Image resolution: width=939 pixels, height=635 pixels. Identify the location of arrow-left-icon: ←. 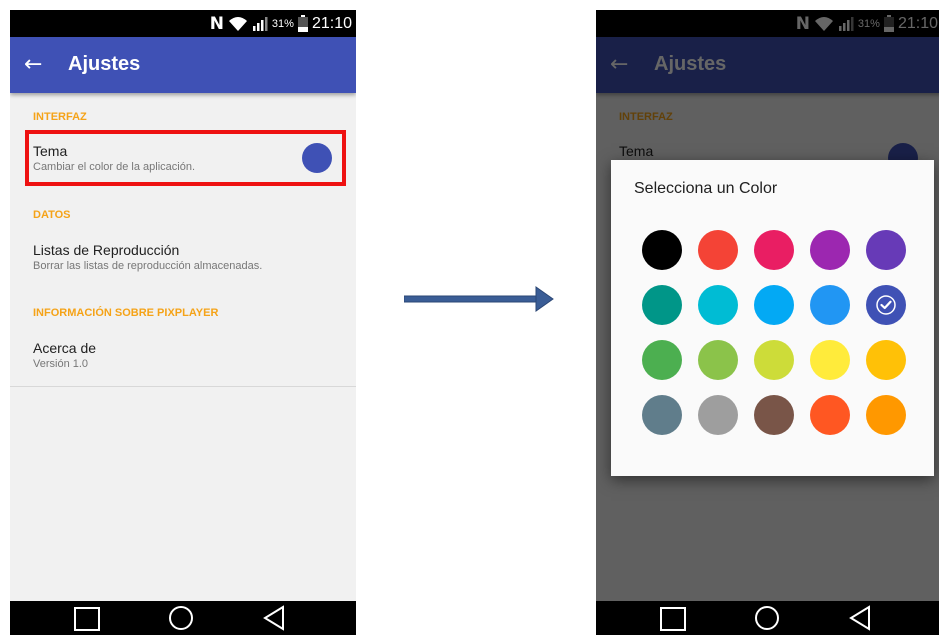
(33, 65).